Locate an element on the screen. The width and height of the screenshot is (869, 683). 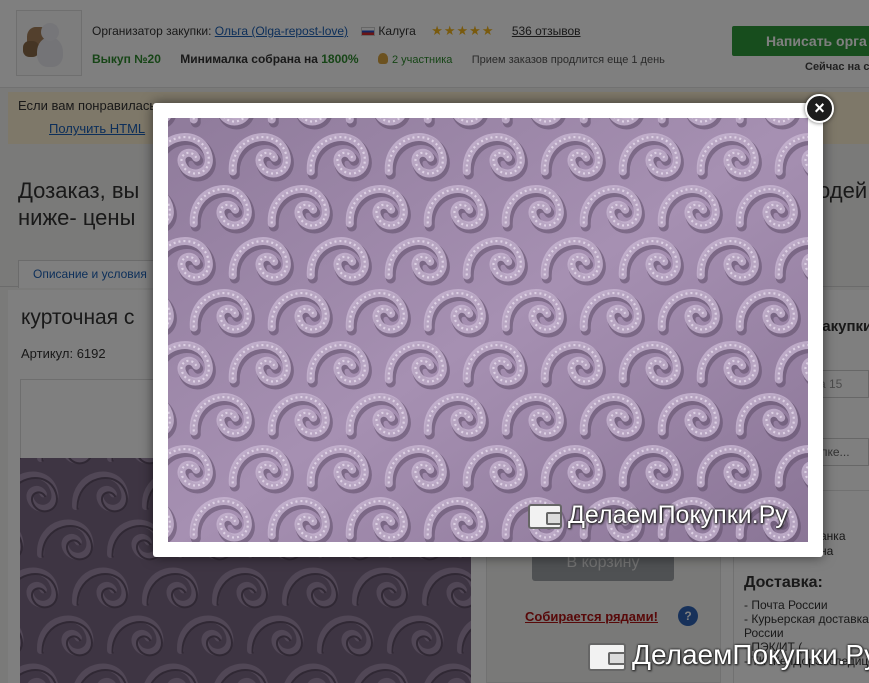
close-icon: × is located at coordinates (819, 108).